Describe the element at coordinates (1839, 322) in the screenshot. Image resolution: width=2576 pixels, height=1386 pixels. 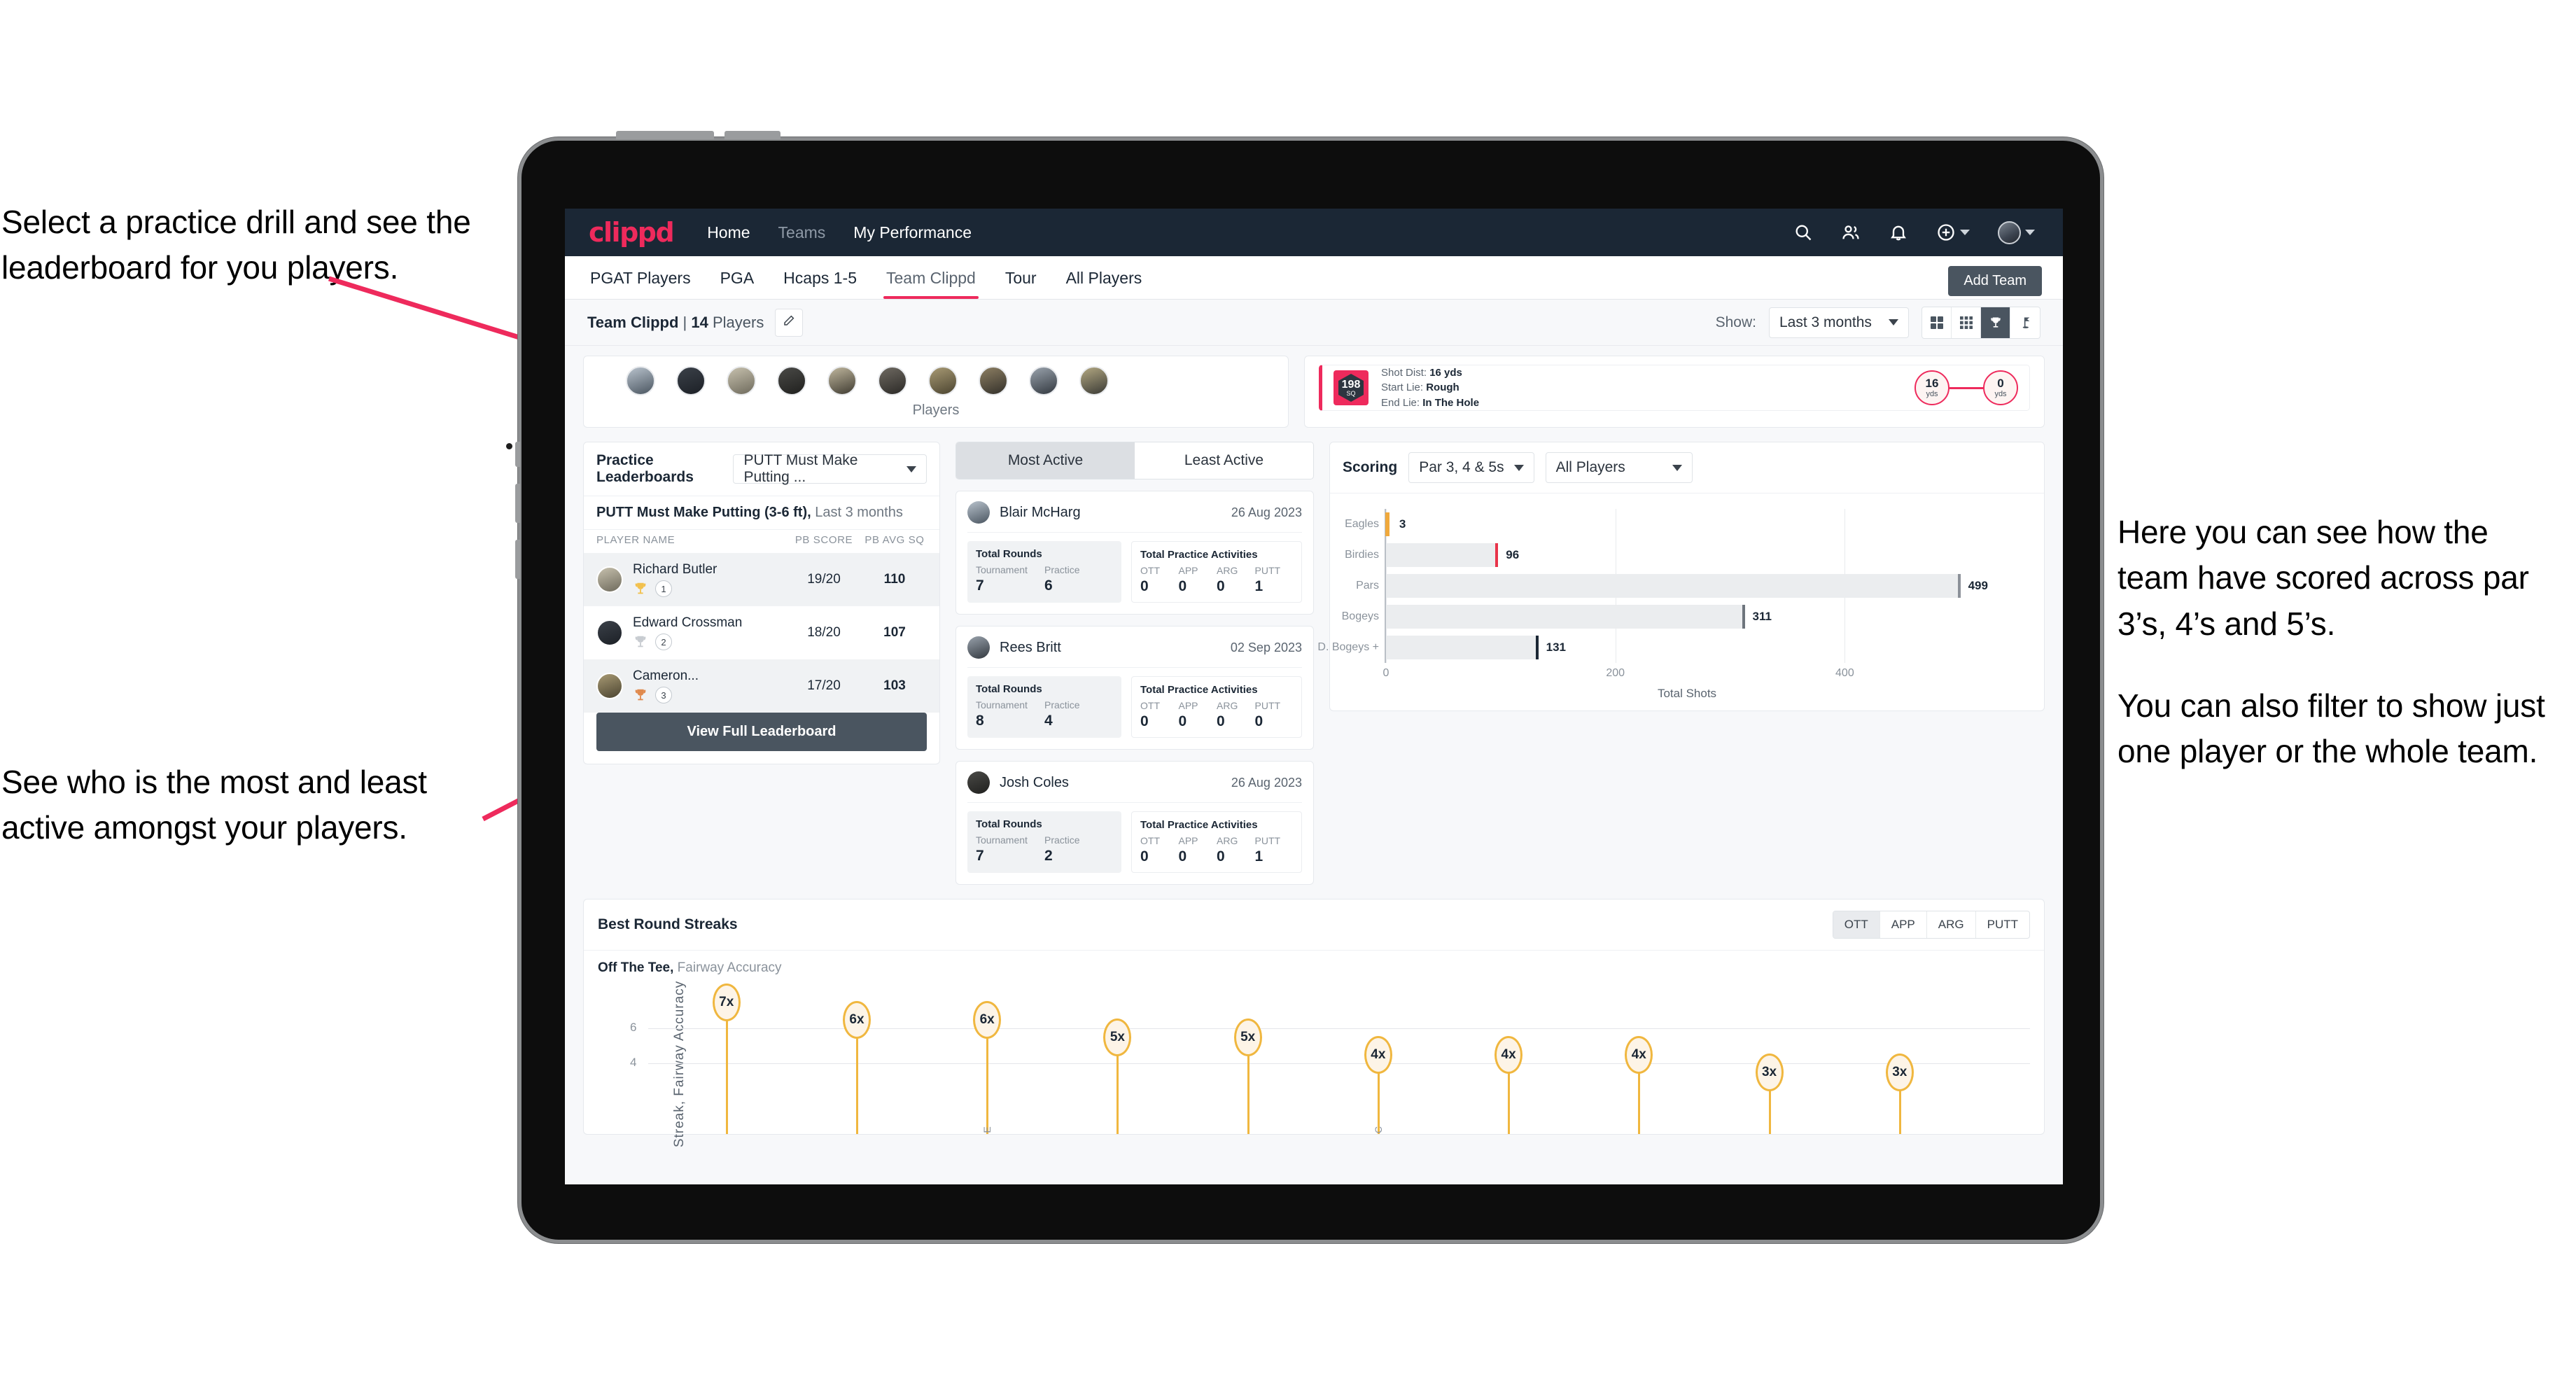
I see `date-range-select: Last 3 months` at that location.